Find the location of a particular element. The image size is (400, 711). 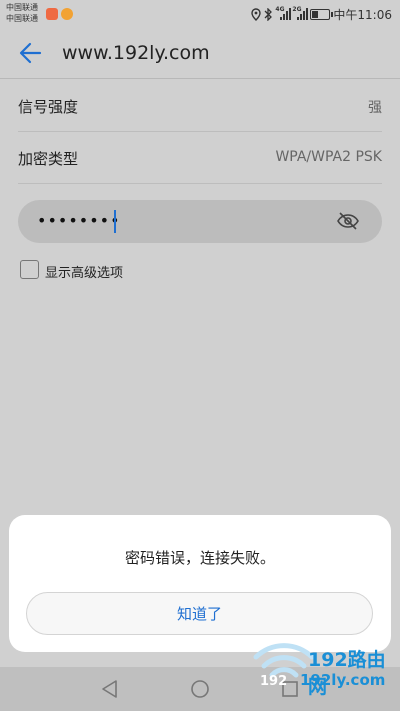

signal-strength-row: 信号强度 强 is located at coordinates (200, 106).